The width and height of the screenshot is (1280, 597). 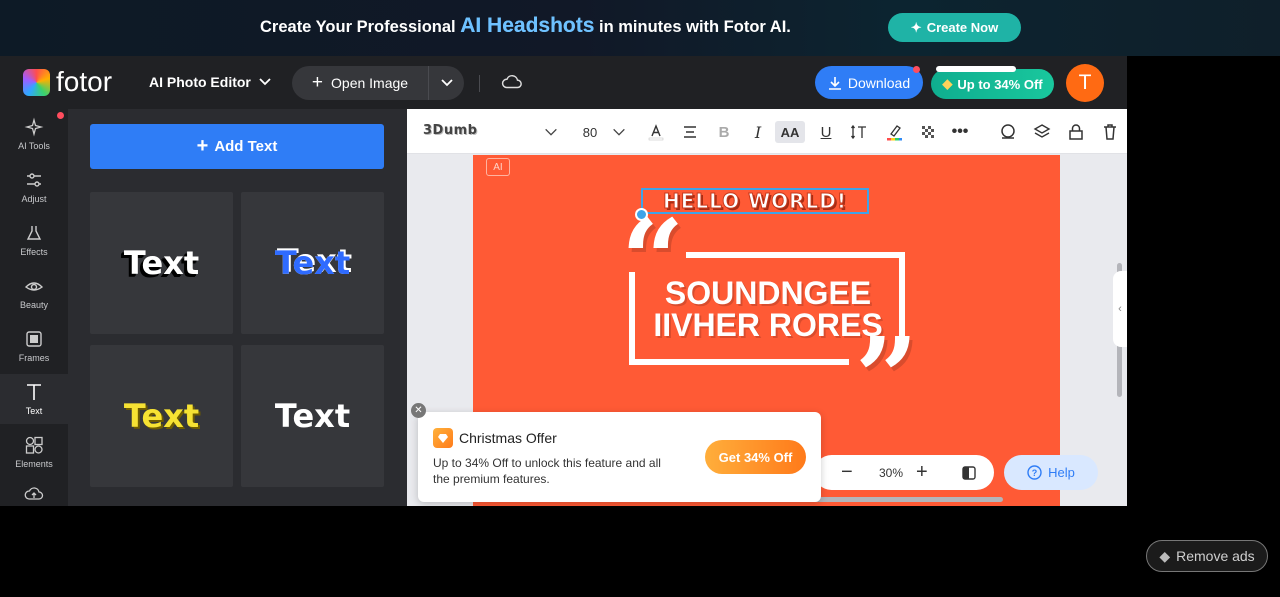 I want to click on rail-item-text: Text, so click(x=34, y=399).